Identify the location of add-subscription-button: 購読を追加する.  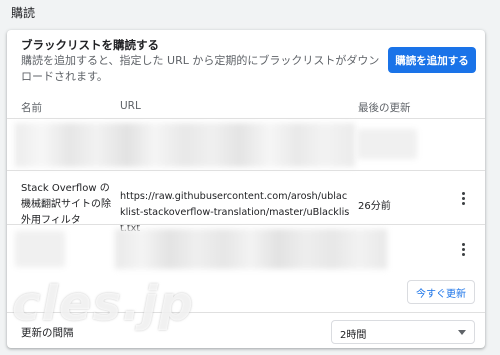
(432, 60).